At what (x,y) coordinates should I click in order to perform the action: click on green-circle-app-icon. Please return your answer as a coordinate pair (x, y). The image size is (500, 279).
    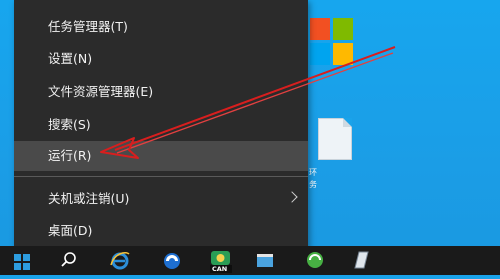
    Looking at the image, I should click on (315, 260).